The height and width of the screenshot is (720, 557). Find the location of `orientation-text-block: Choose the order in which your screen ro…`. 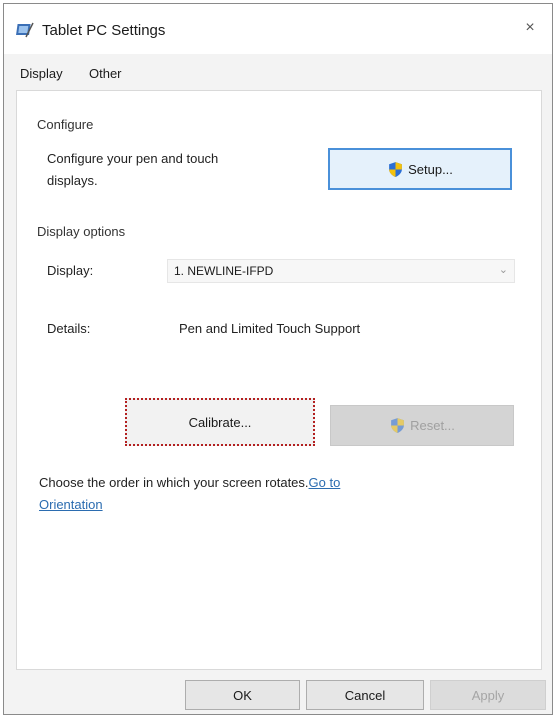

orientation-text-block: Choose the order in which your screen ro… is located at coordinates (279, 494).